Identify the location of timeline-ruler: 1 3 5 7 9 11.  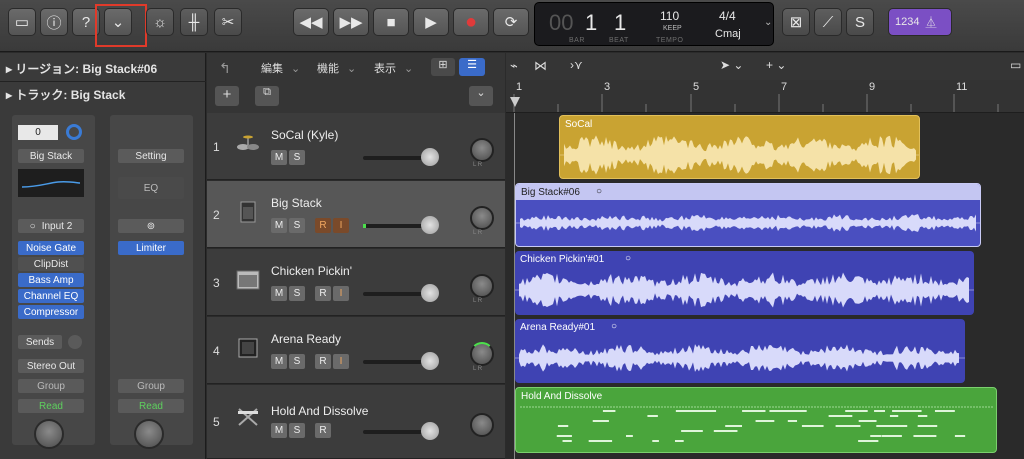
(765, 96).